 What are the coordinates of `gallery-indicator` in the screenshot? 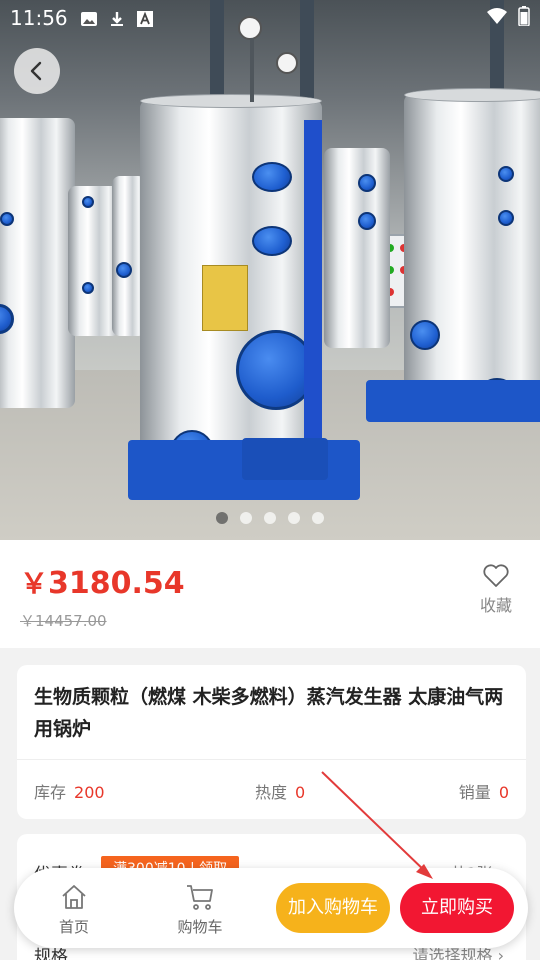 It's located at (270, 518).